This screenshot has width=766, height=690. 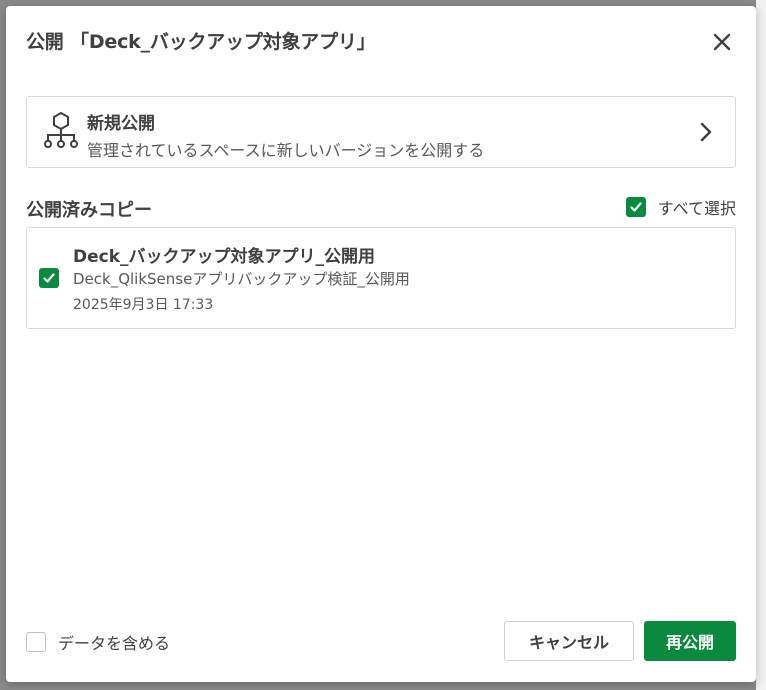 I want to click on select-all-checkbox: すべて選択, so click(x=680, y=207).